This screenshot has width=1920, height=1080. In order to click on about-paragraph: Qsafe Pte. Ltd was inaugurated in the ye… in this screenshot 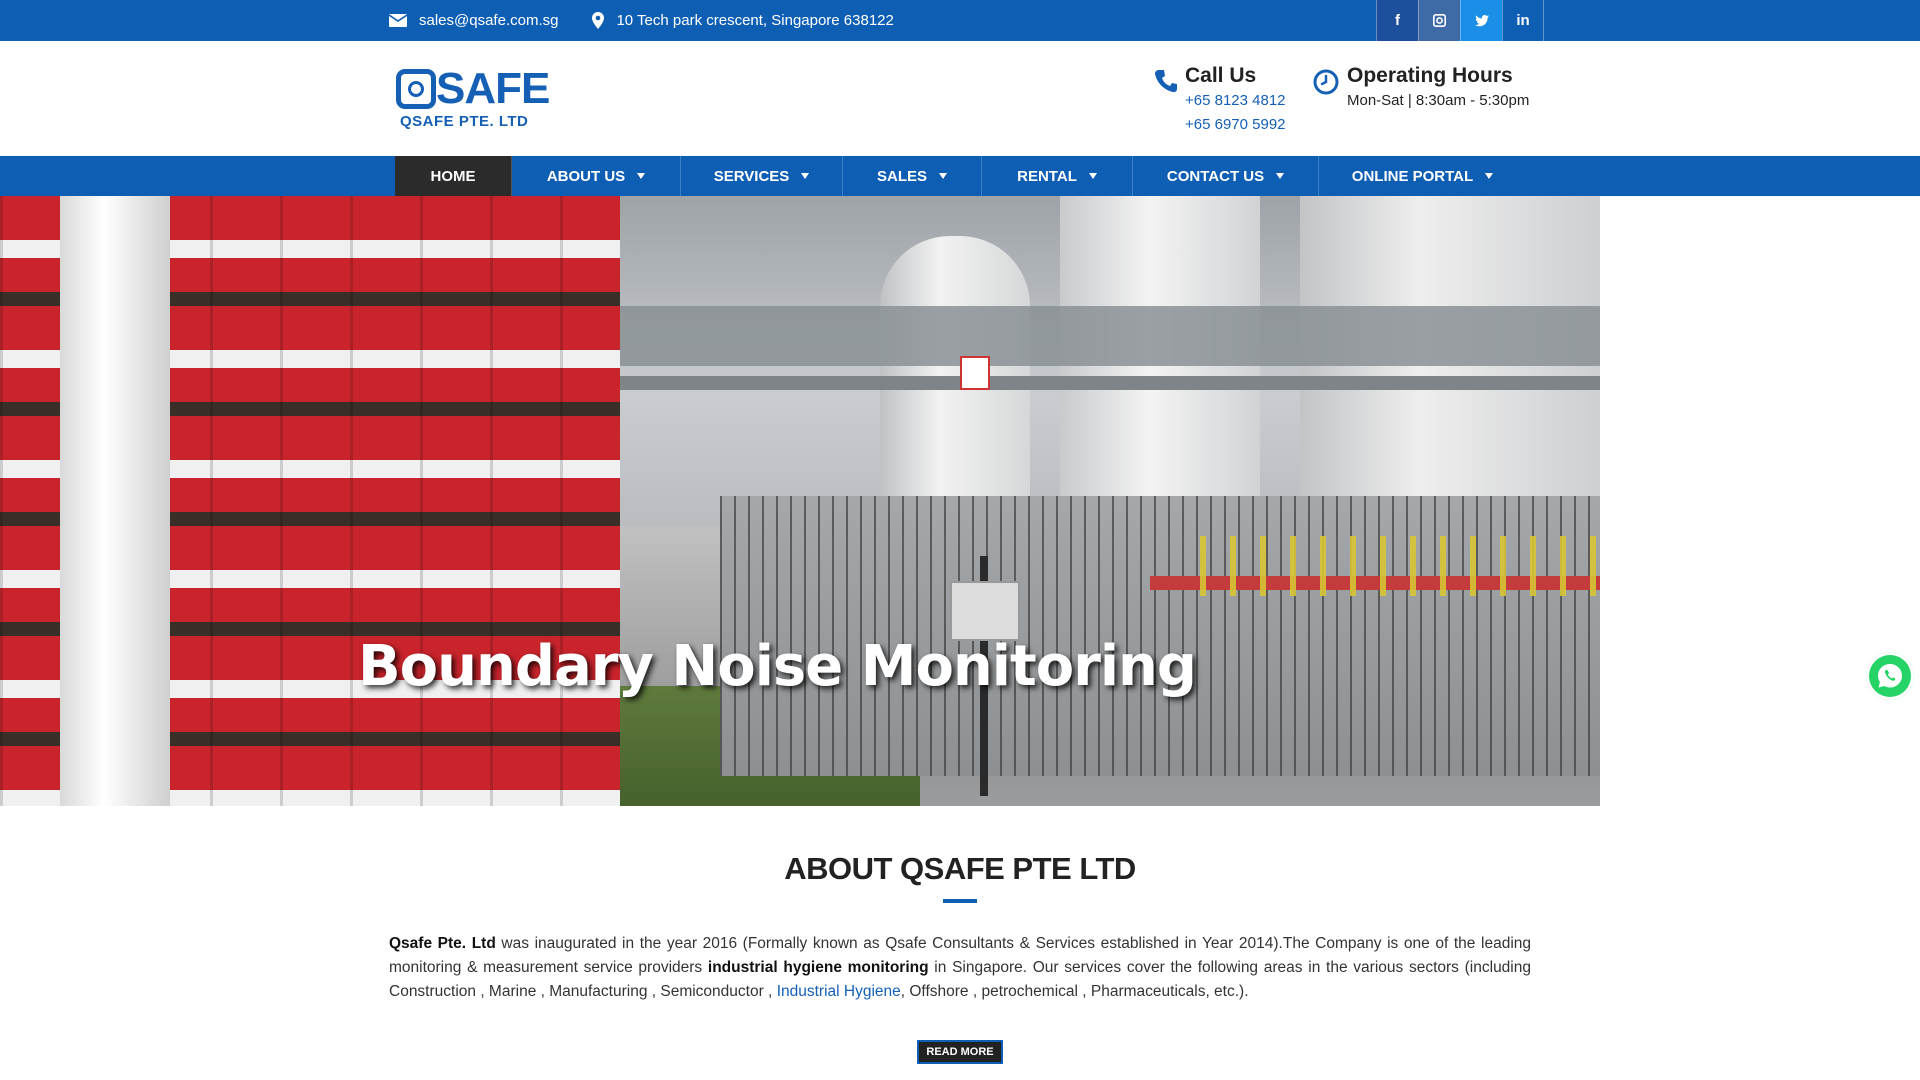, I will do `click(960, 968)`.